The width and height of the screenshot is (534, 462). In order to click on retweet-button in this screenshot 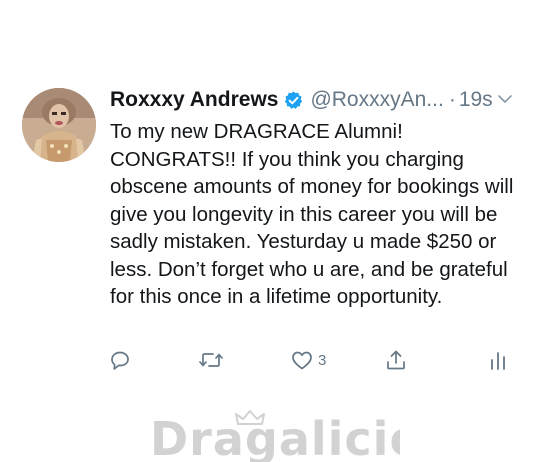, I will do `click(211, 360)`.